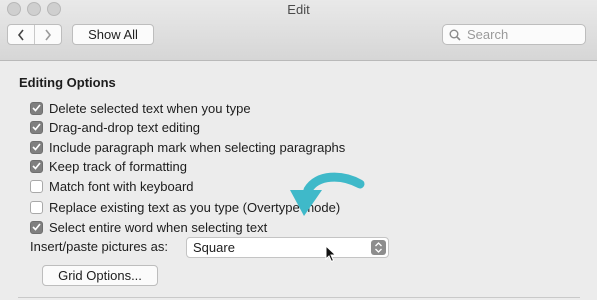 The width and height of the screenshot is (597, 300). Describe the element at coordinates (99, 246) in the screenshot. I see `insert-paste-label: Insert/paste pictures as:` at that location.